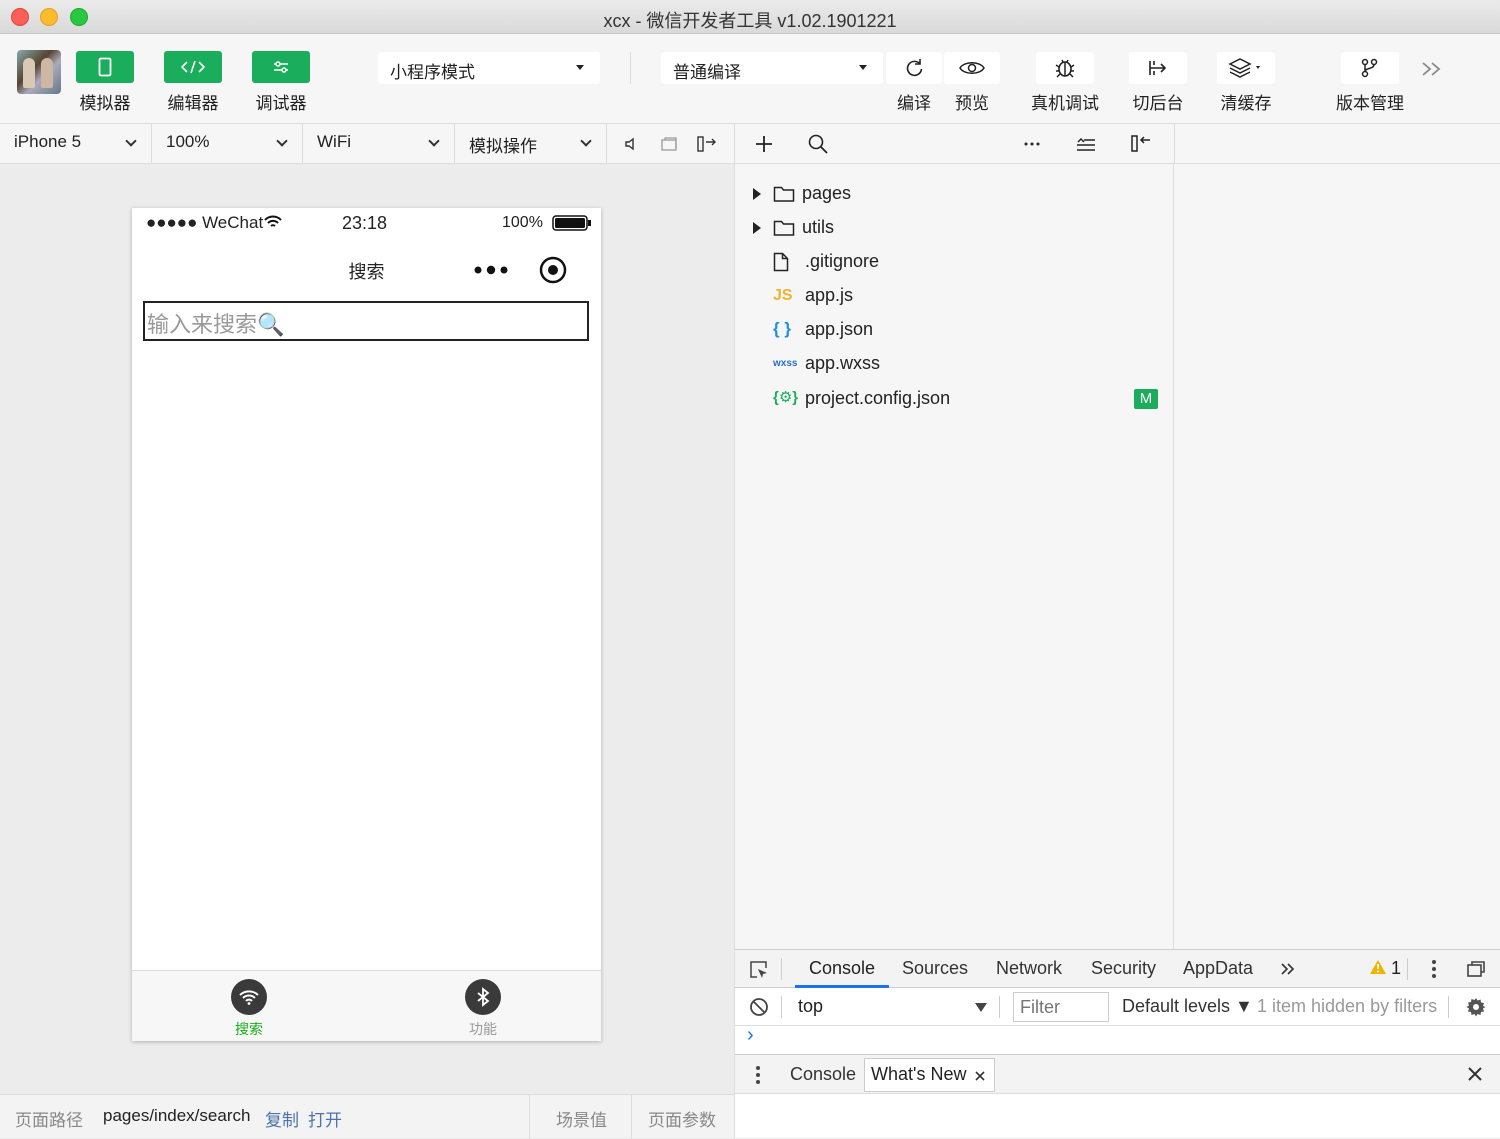  I want to click on clear-console-icon, so click(759, 1007).